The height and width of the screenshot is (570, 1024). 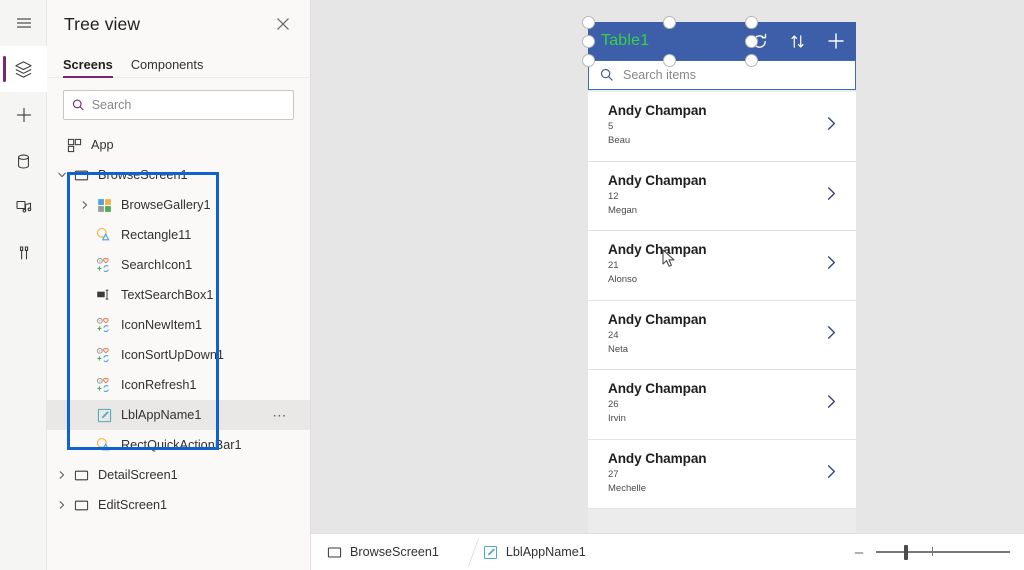 I want to click on close-icon, so click(x=283, y=24).